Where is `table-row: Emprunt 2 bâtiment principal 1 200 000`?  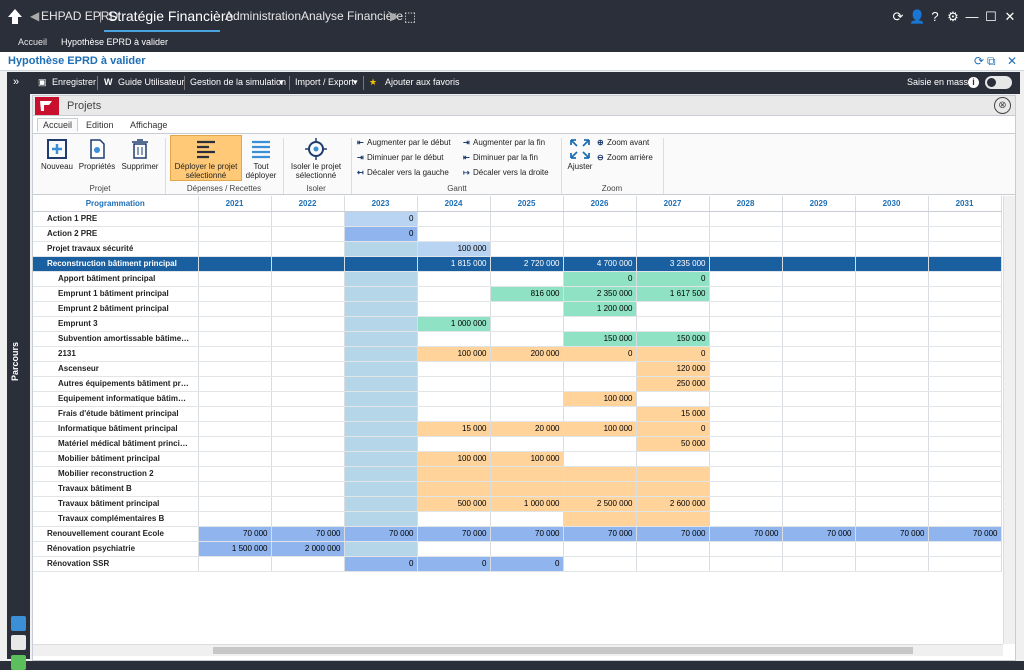
table-row: Emprunt 2 bâtiment principal 1 200 000 is located at coordinates (517, 309).